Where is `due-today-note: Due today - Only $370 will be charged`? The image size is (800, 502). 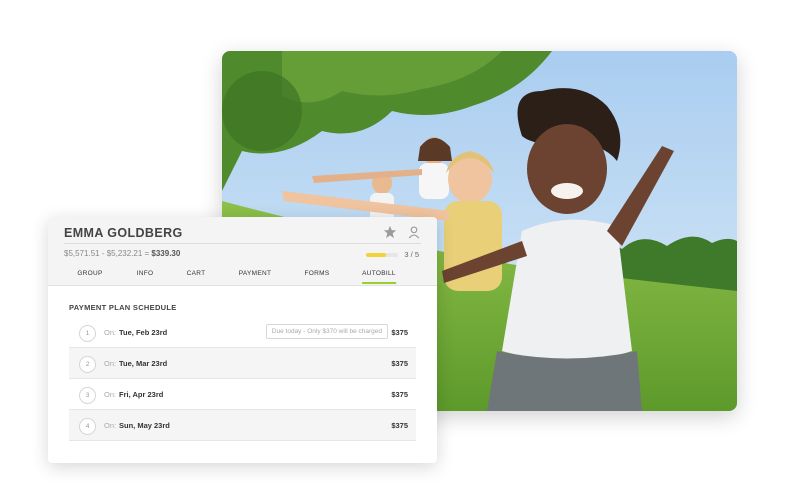 due-today-note: Due today - Only $370 will be charged is located at coordinates (326, 331).